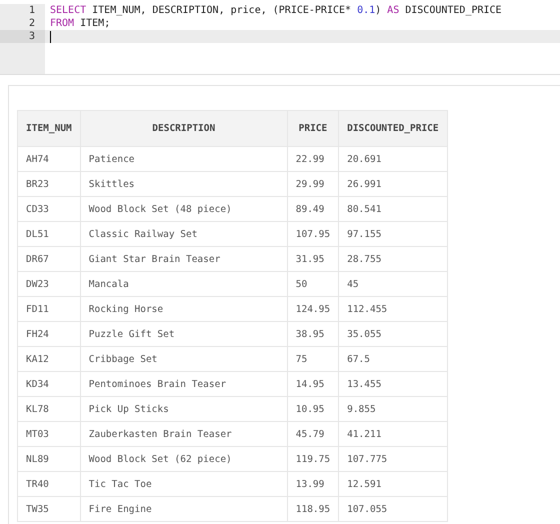  I want to click on table-cell: 9.855, so click(393, 409).